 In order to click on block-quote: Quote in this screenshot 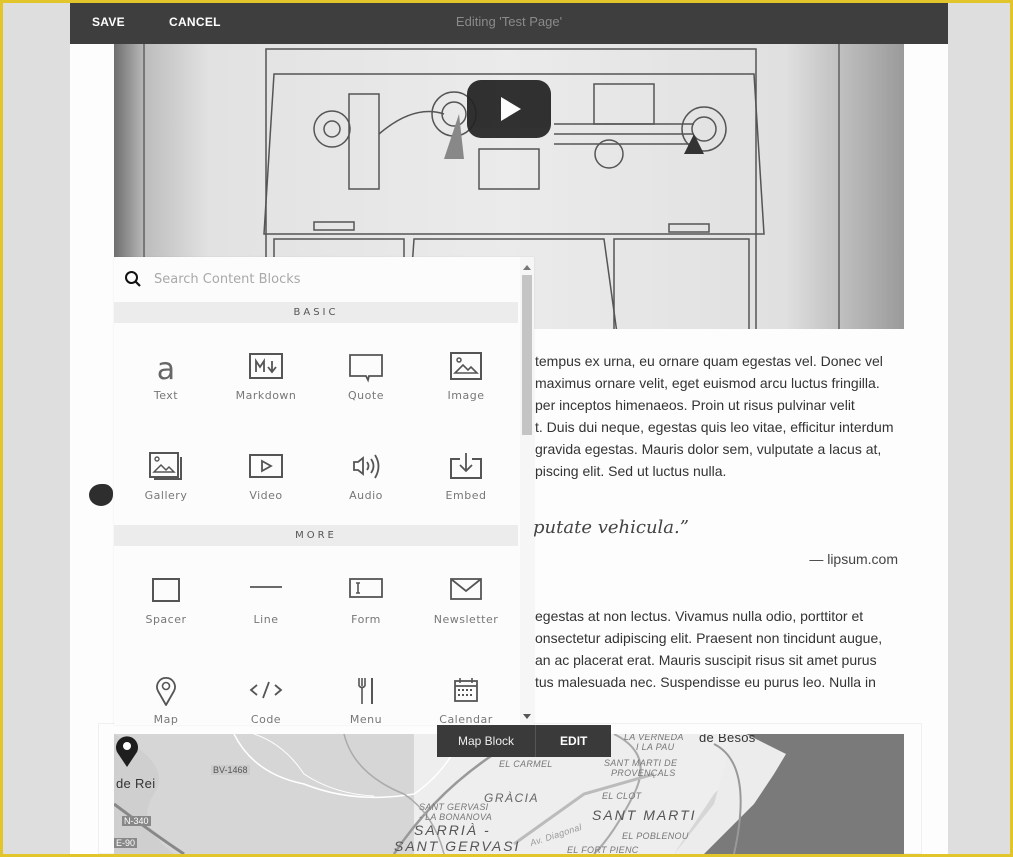, I will do `click(366, 391)`.